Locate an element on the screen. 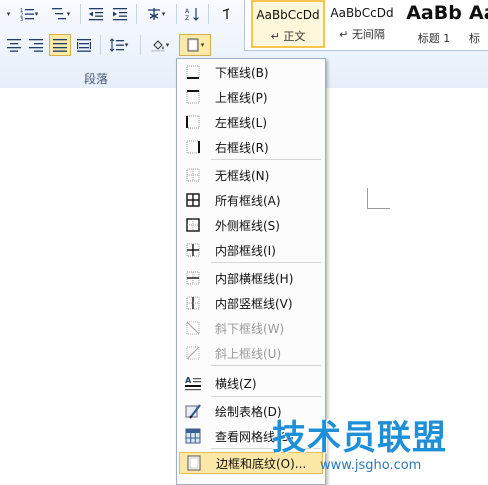 The image size is (488, 485). increase-indent-button is located at coordinates (120, 14).